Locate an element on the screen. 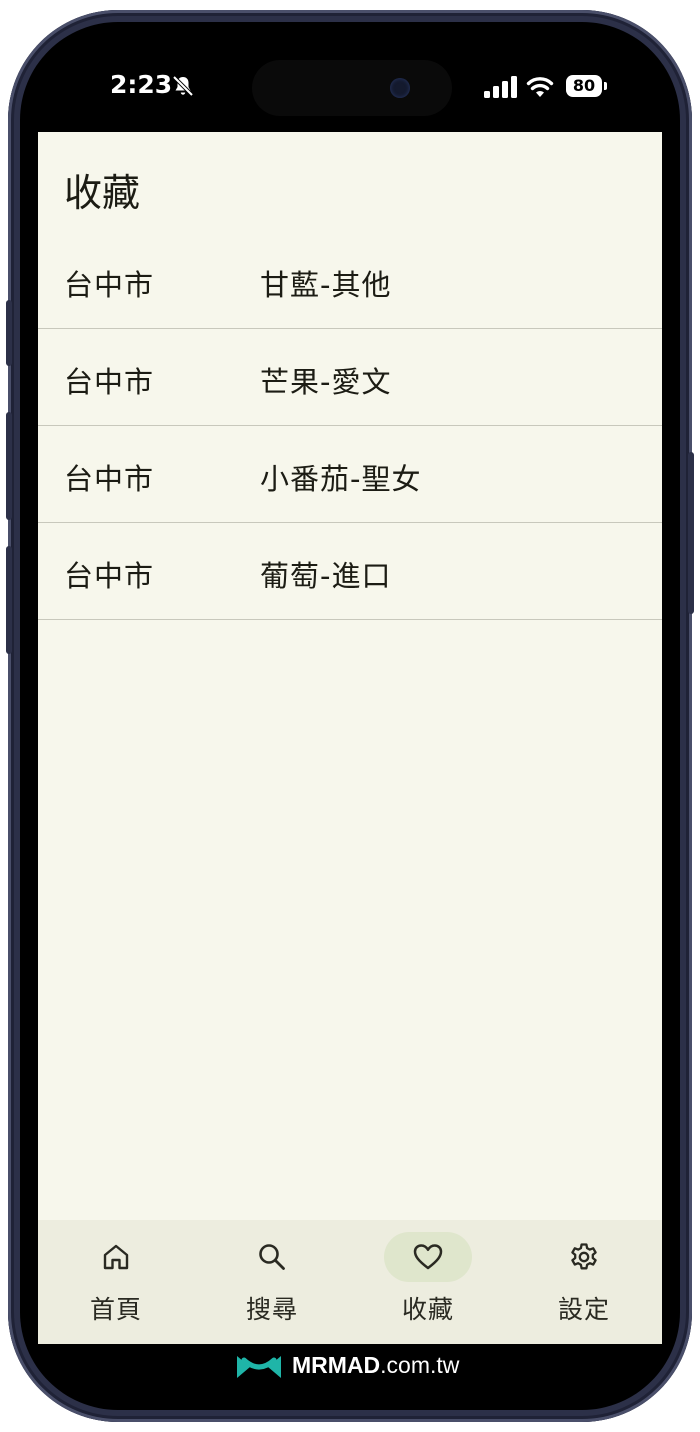  nav-tab-search: 搜尋 is located at coordinates (272, 1282).